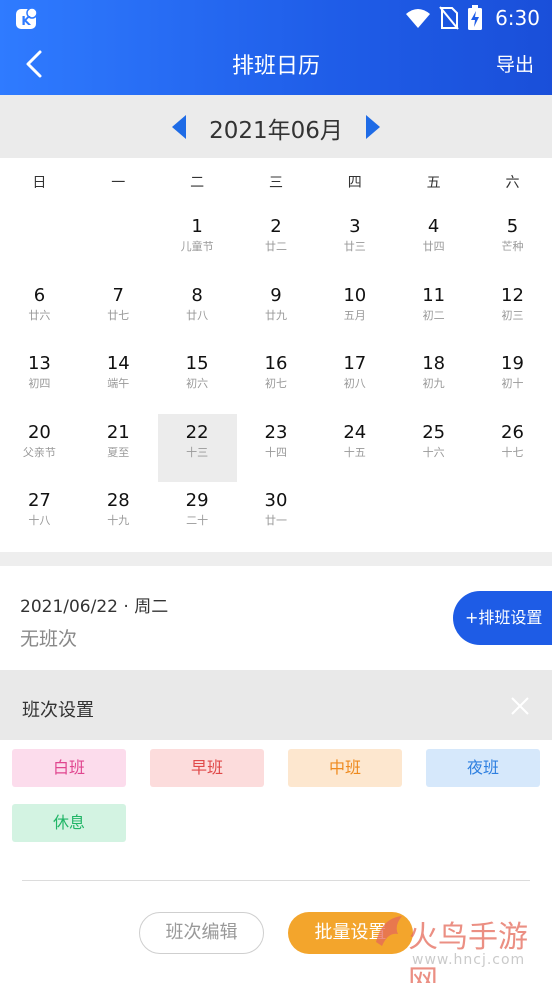 Image resolution: width=552 pixels, height=983 pixels. I want to click on lunar-date: 五月, so click(354, 315).